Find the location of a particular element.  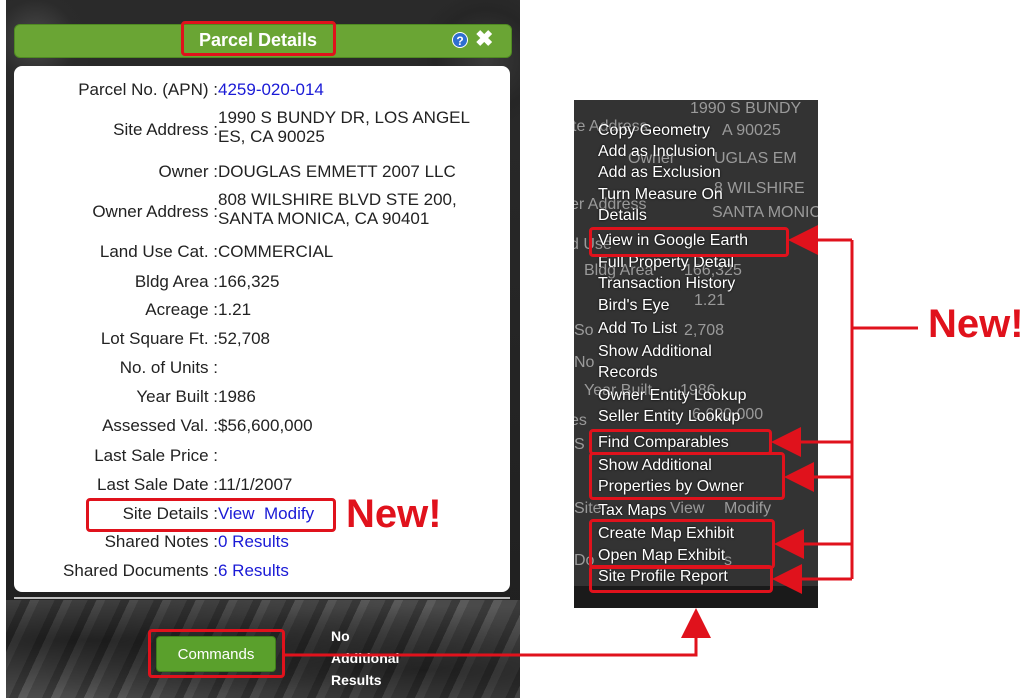

arrow-commands-to-menu is located at coordinates (498, 632).